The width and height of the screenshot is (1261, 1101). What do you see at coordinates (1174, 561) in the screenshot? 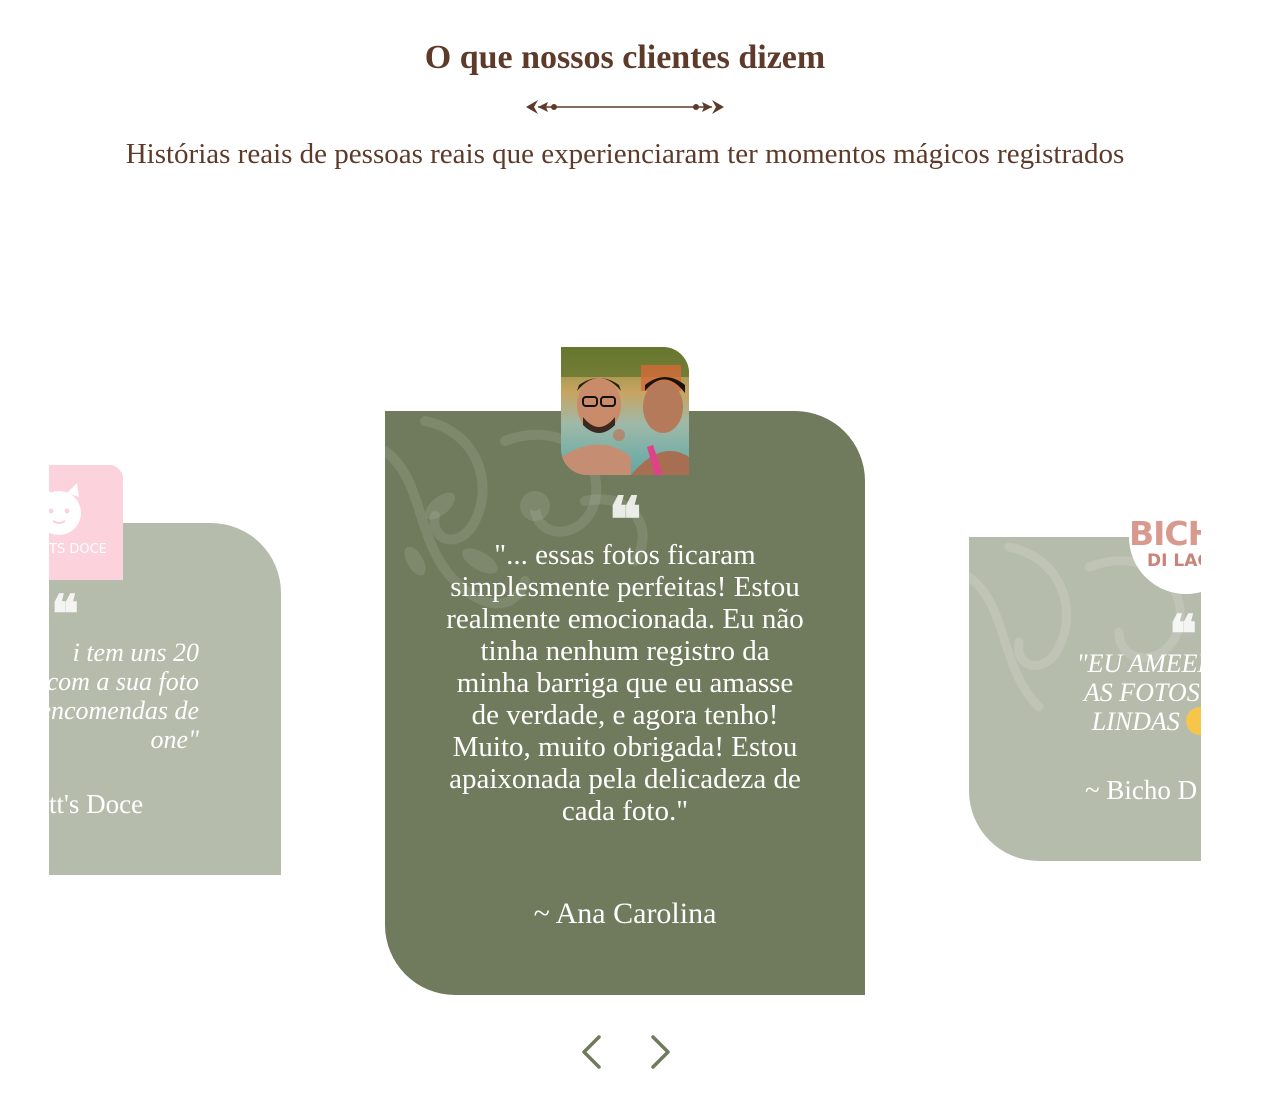
I see `avatar-brand-label: DI LAC` at bounding box center [1174, 561].